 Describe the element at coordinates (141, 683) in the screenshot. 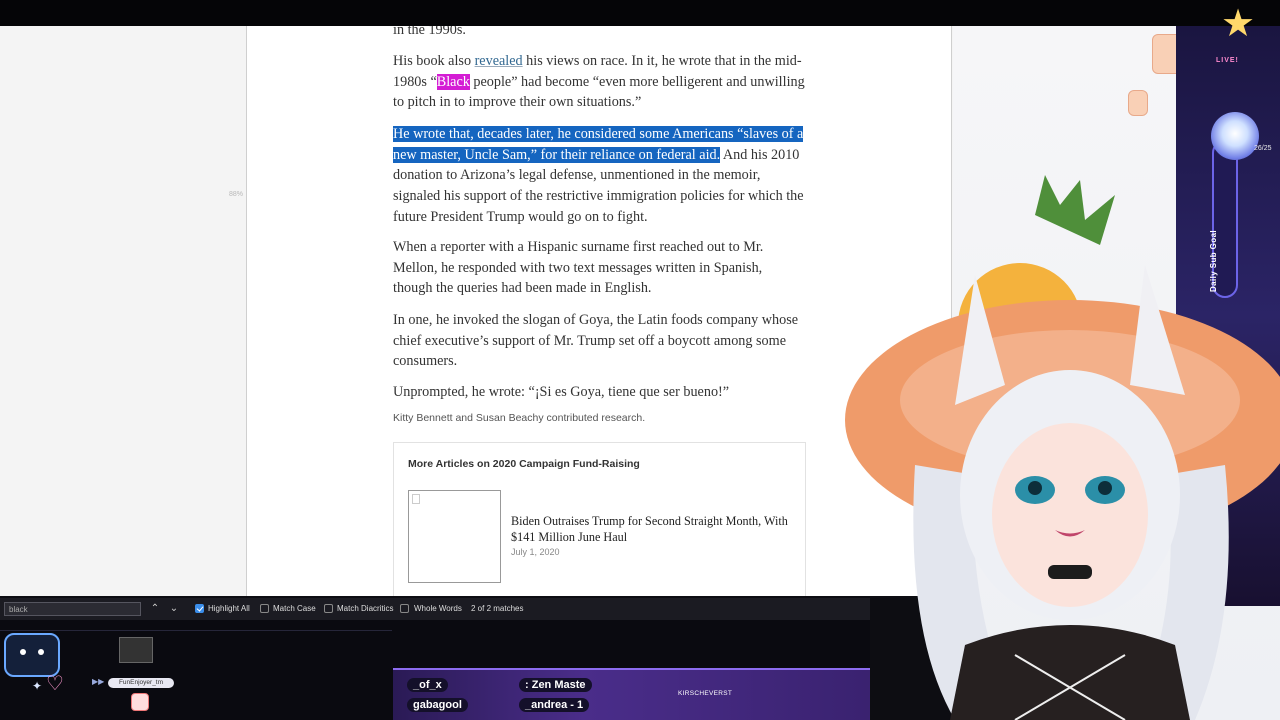

I see `chat-username: FunEnjoyer_tm` at that location.